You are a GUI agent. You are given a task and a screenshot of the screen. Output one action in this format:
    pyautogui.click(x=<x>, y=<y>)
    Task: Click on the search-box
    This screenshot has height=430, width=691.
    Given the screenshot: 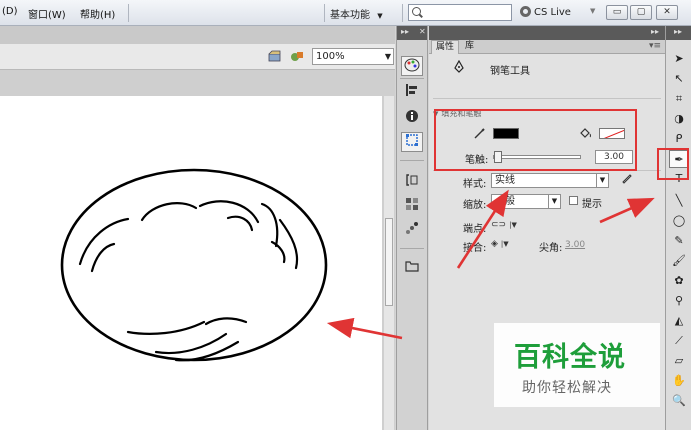 What is the action you would take?
    pyautogui.click(x=460, y=12)
    